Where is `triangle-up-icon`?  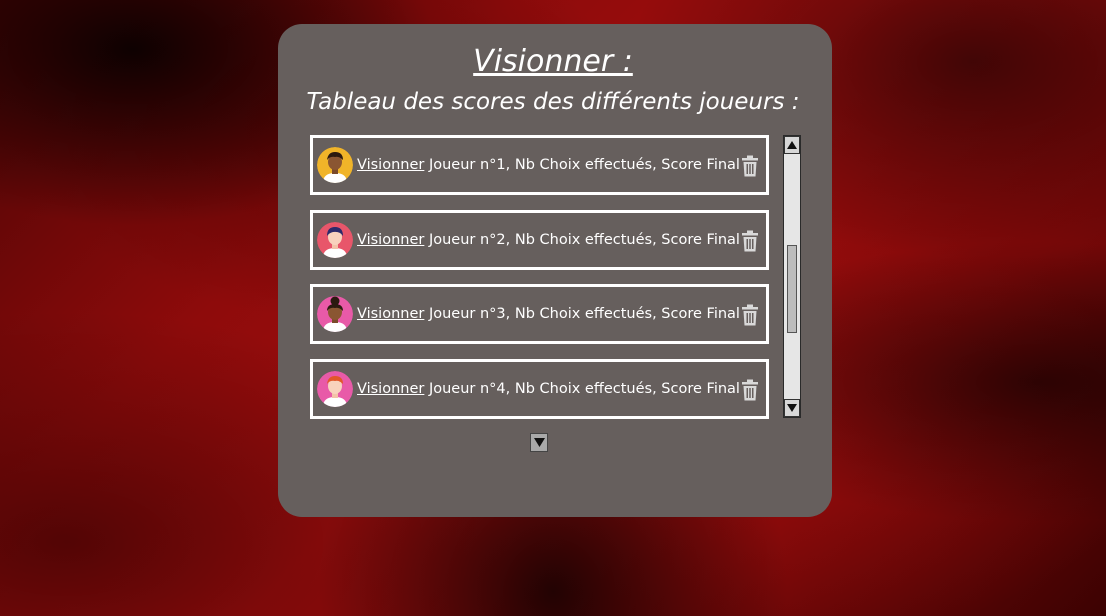 triangle-up-icon is located at coordinates (792, 145).